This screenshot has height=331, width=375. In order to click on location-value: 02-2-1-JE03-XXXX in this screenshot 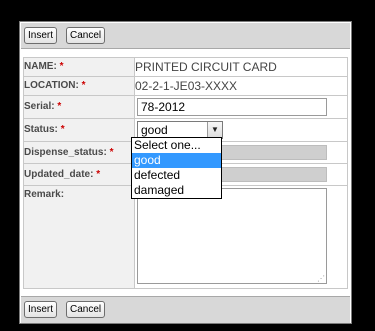, I will do `click(241, 86)`.